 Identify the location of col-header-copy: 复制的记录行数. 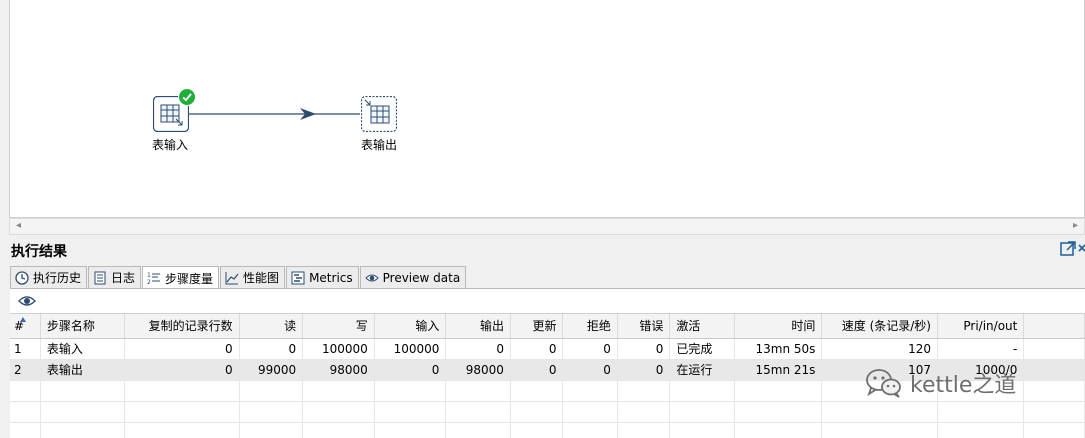
(182, 326).